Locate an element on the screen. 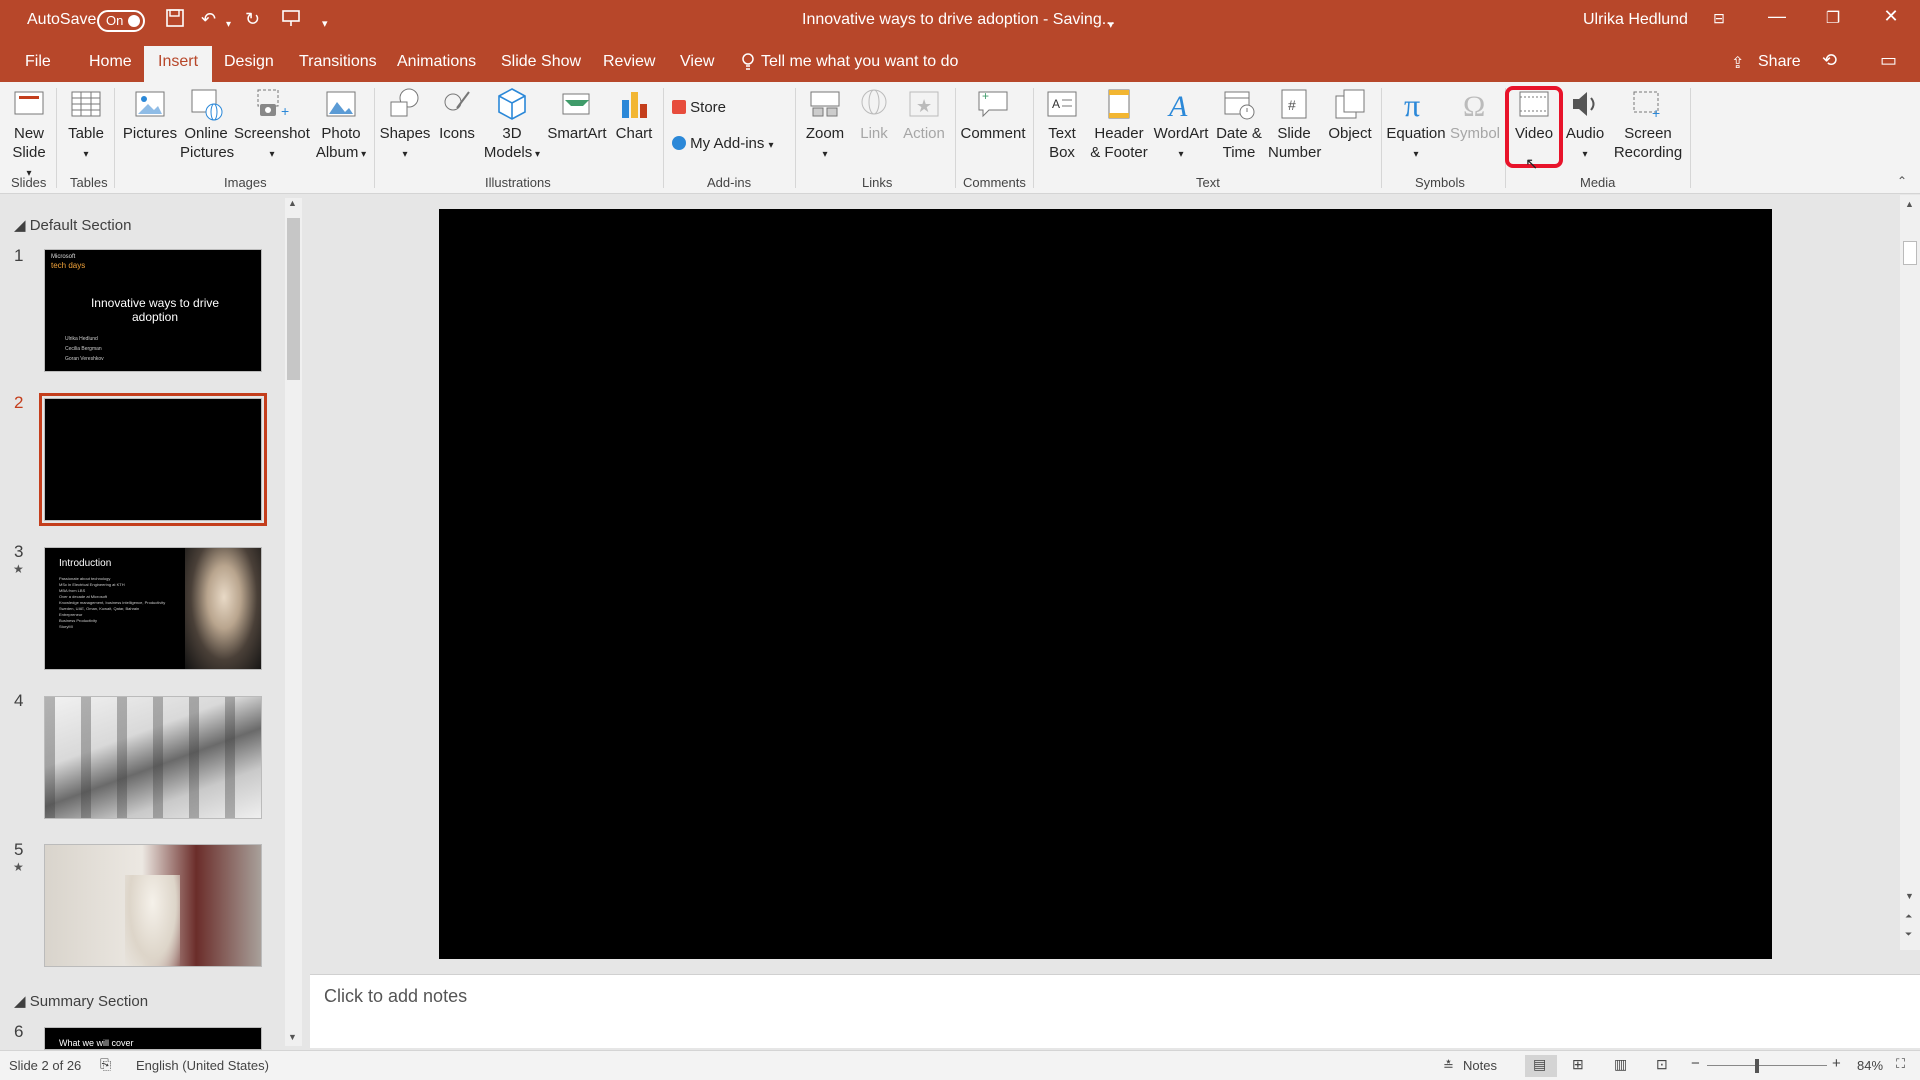 The image size is (1920, 1080). spellcheck-icon: ⎘ is located at coordinates (105, 1064).